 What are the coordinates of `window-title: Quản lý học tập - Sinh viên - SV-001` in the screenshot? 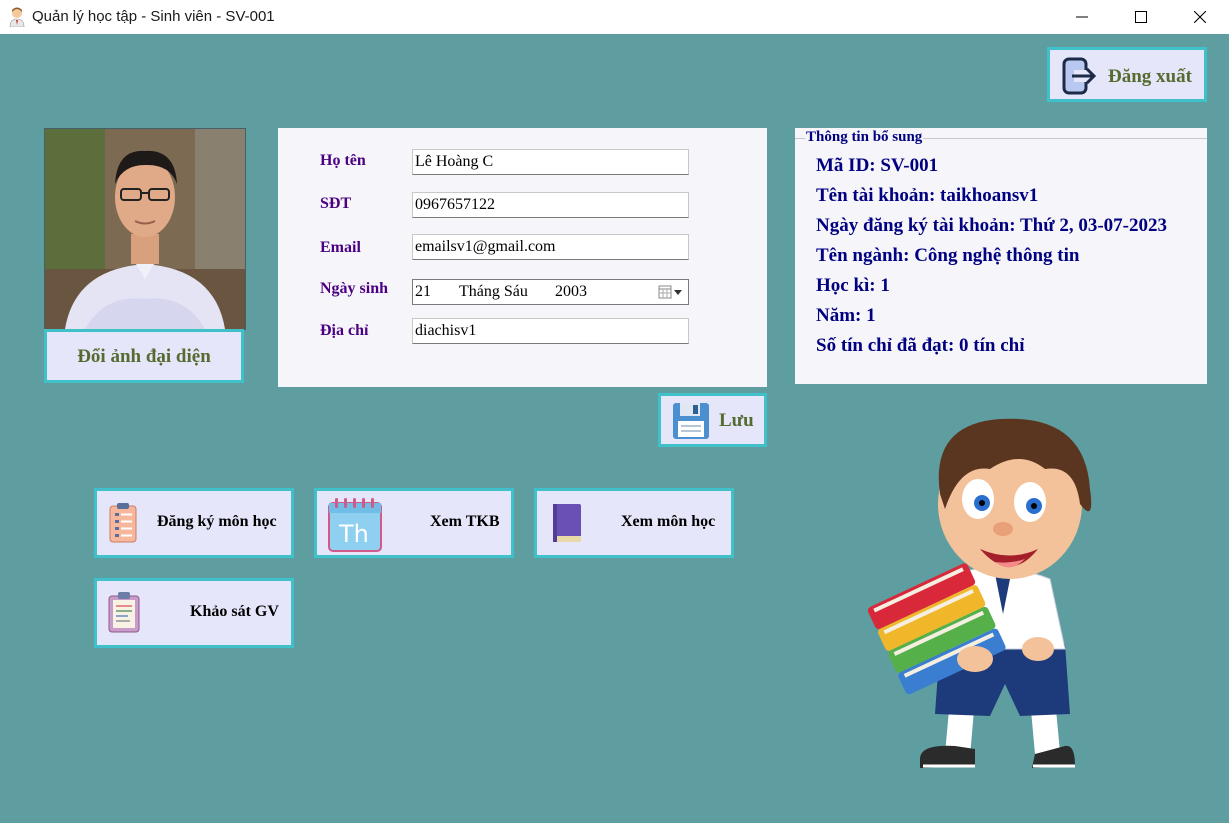 It's located at (153, 16).